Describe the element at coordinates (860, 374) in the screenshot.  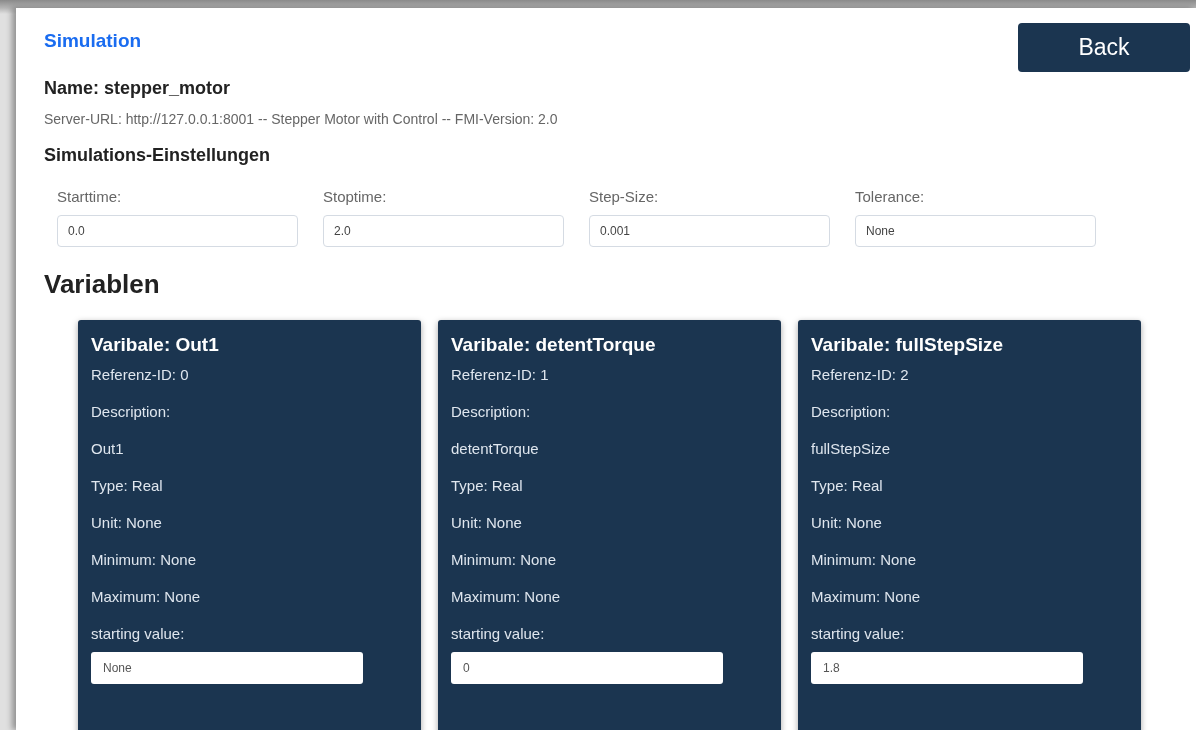
I see `variable-property: Referenz-ID: 2` at that location.